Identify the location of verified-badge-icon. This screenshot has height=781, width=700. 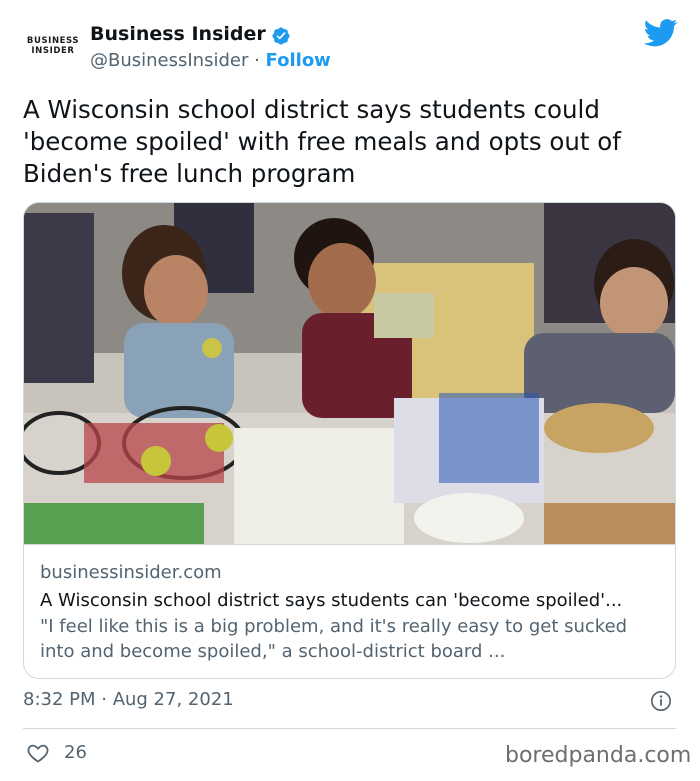
(281, 36).